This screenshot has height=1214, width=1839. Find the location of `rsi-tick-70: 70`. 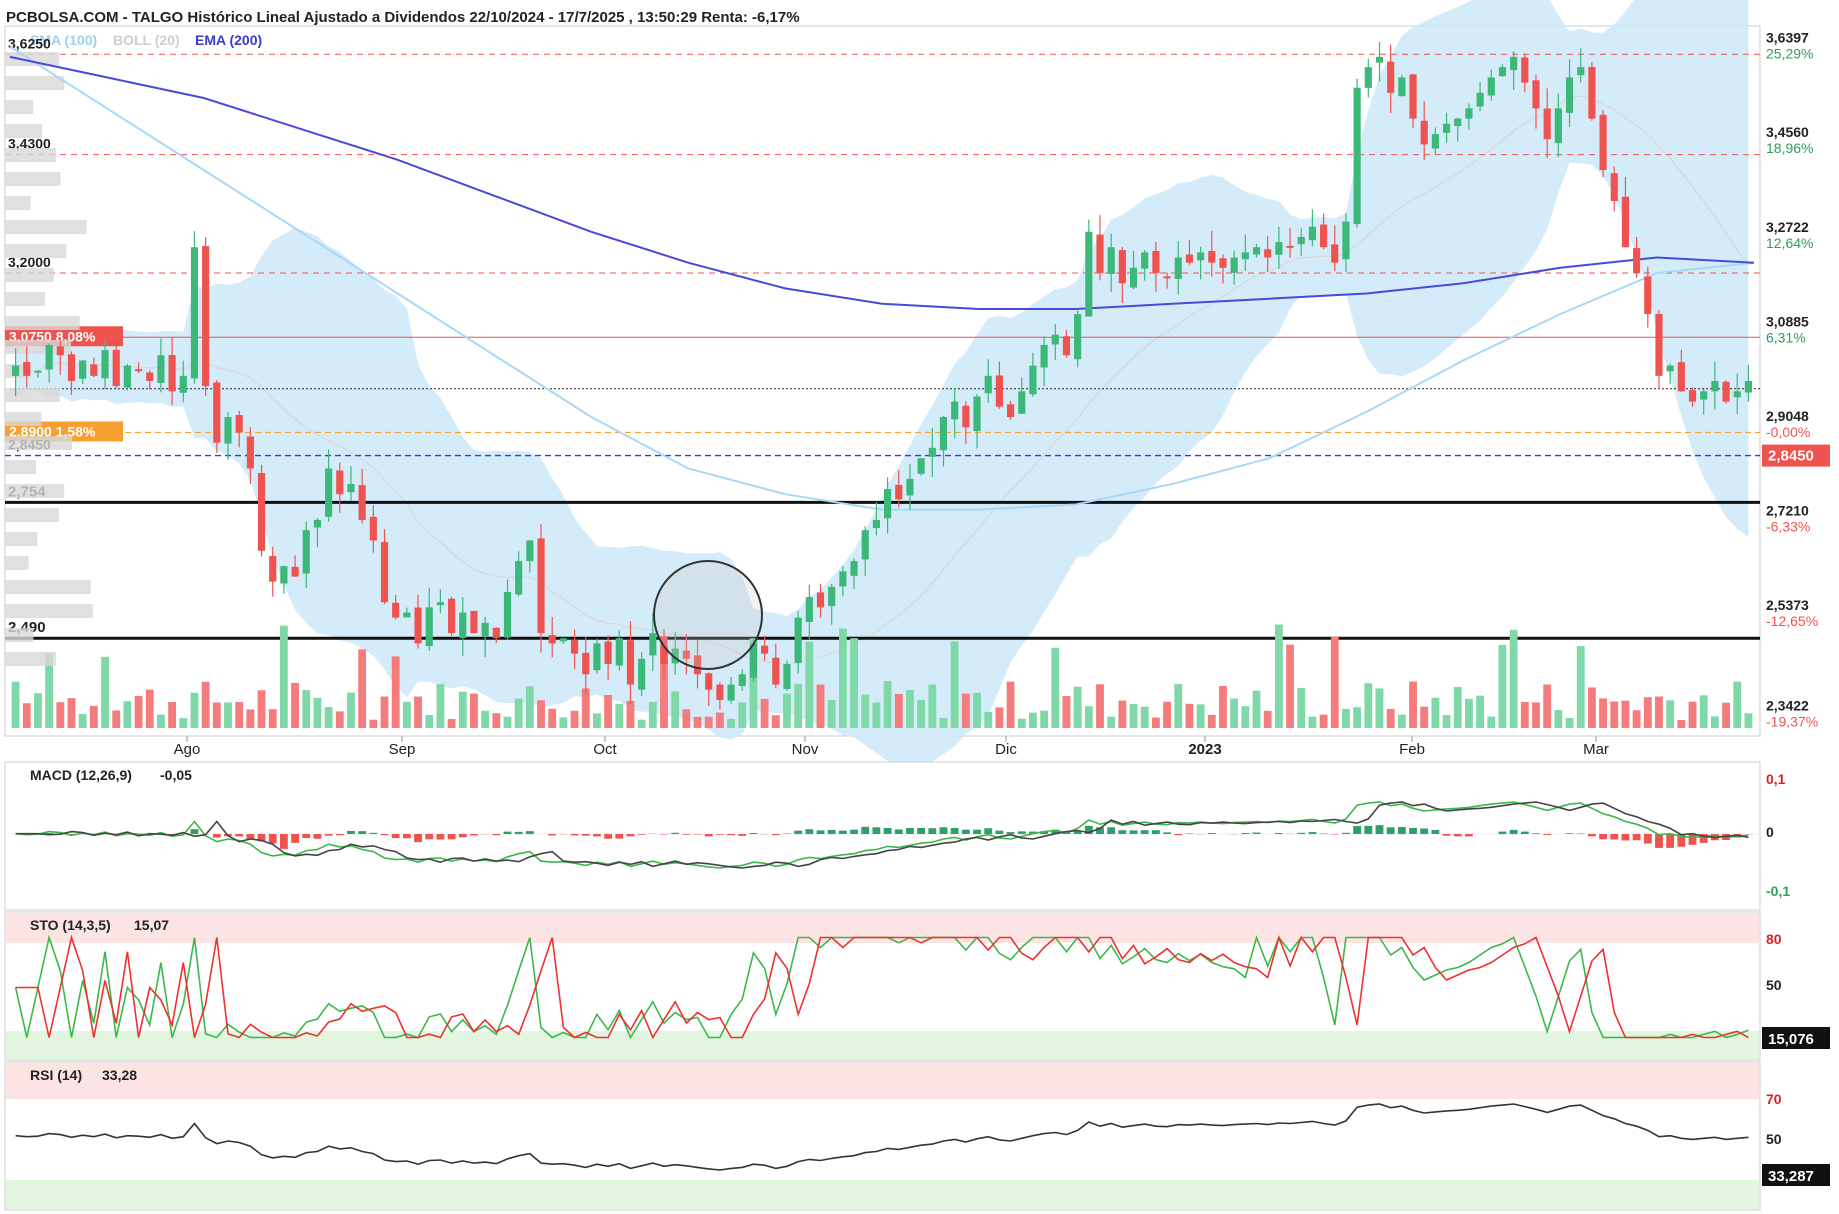

rsi-tick-70: 70 is located at coordinates (1774, 1099).